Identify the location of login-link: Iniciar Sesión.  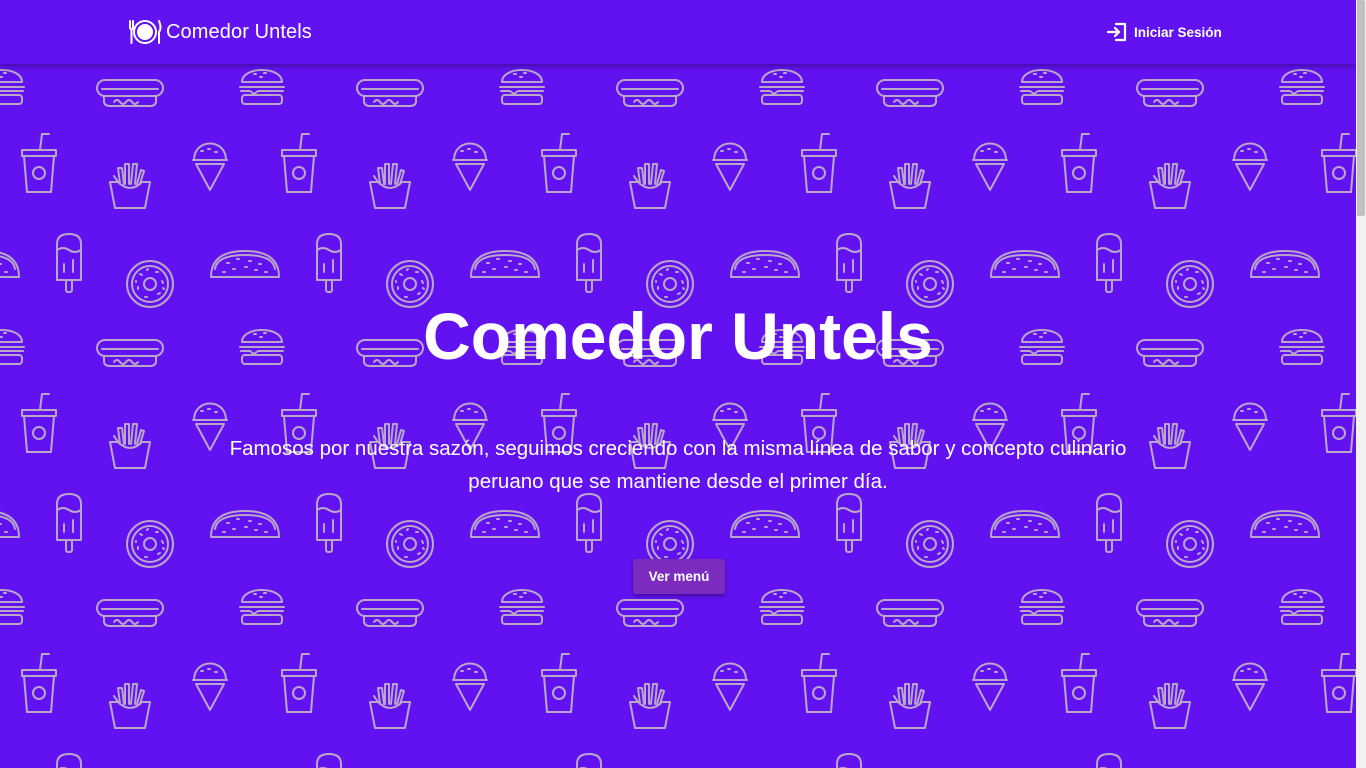
(1164, 32).